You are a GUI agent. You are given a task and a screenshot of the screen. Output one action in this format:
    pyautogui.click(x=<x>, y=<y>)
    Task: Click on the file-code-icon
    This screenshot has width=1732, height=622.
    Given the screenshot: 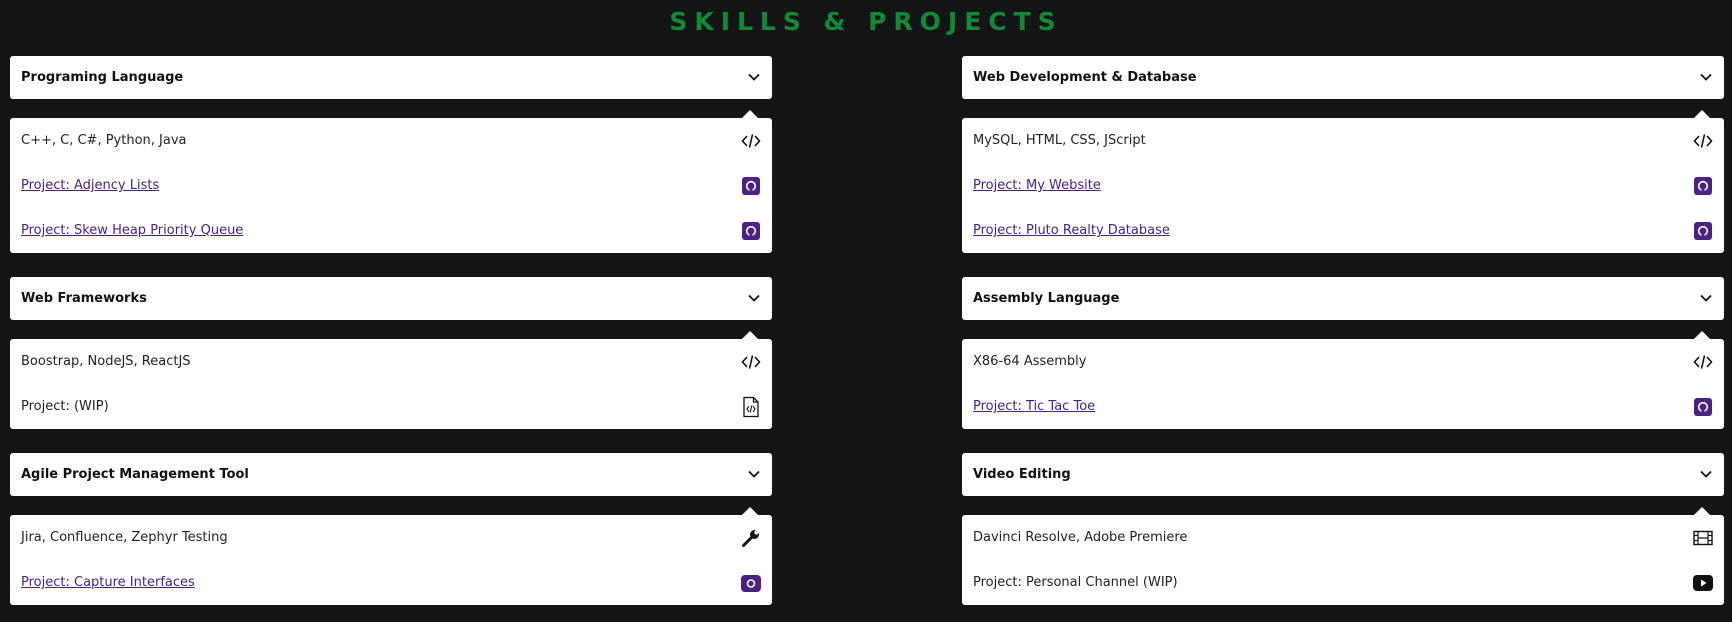 What is the action you would take?
    pyautogui.click(x=751, y=407)
    